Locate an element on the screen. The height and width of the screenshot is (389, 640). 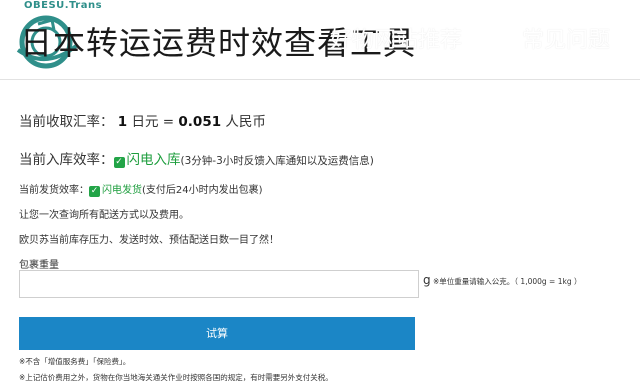
intro-text-2: 欧贝苏当前库存压力、发送时效、预估配送日数一目了然！ is located at coordinates (149, 240).